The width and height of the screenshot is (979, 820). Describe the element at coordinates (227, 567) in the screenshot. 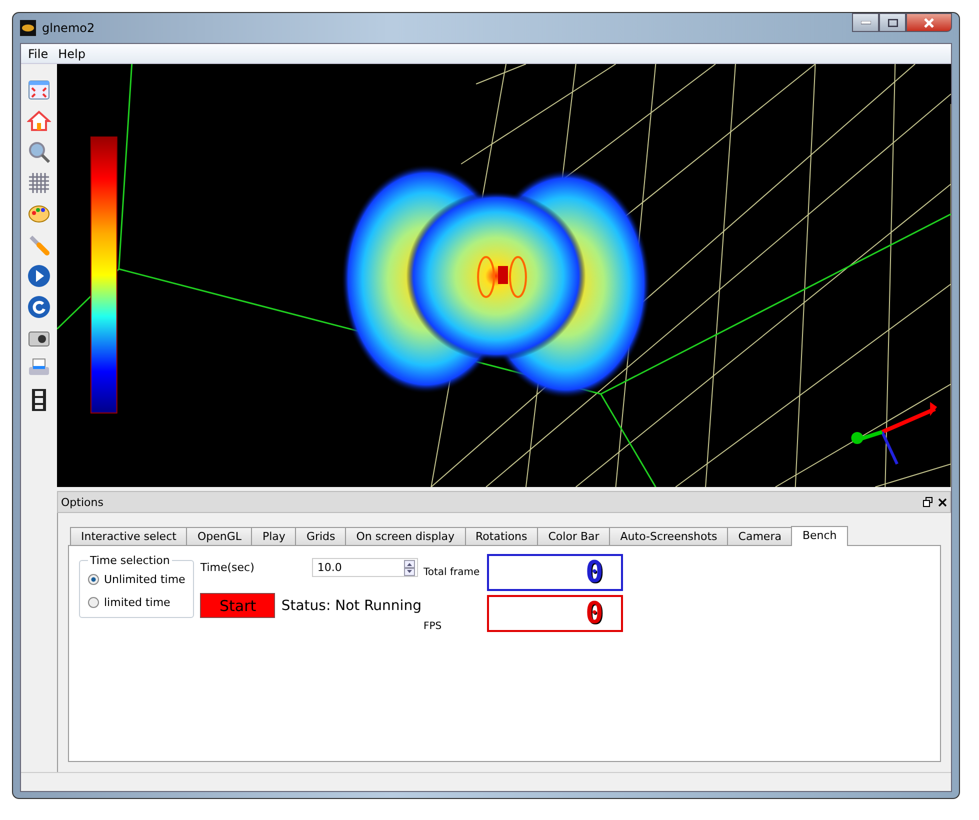

I see `field-label: Time(sec)` at that location.